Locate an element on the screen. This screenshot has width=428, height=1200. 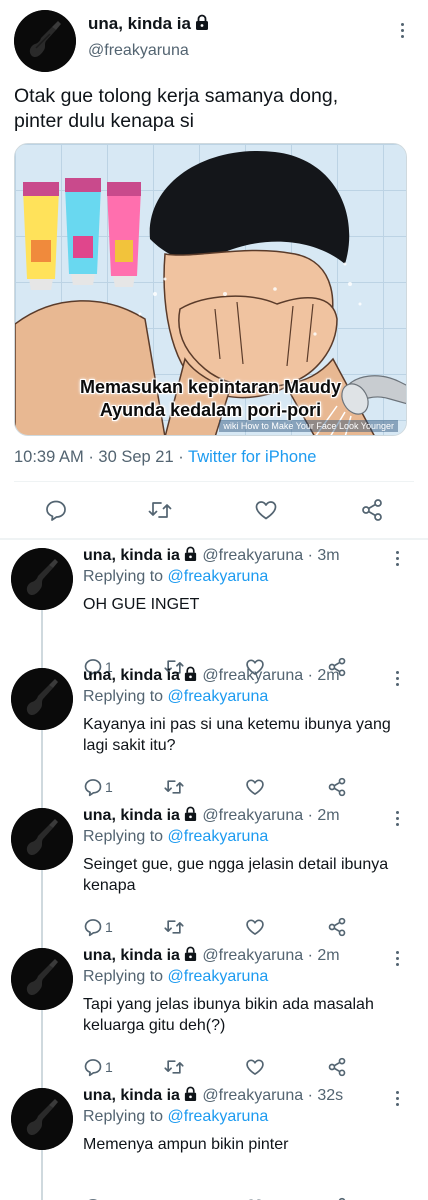
tweet-actions is located at coordinates (214, 511).